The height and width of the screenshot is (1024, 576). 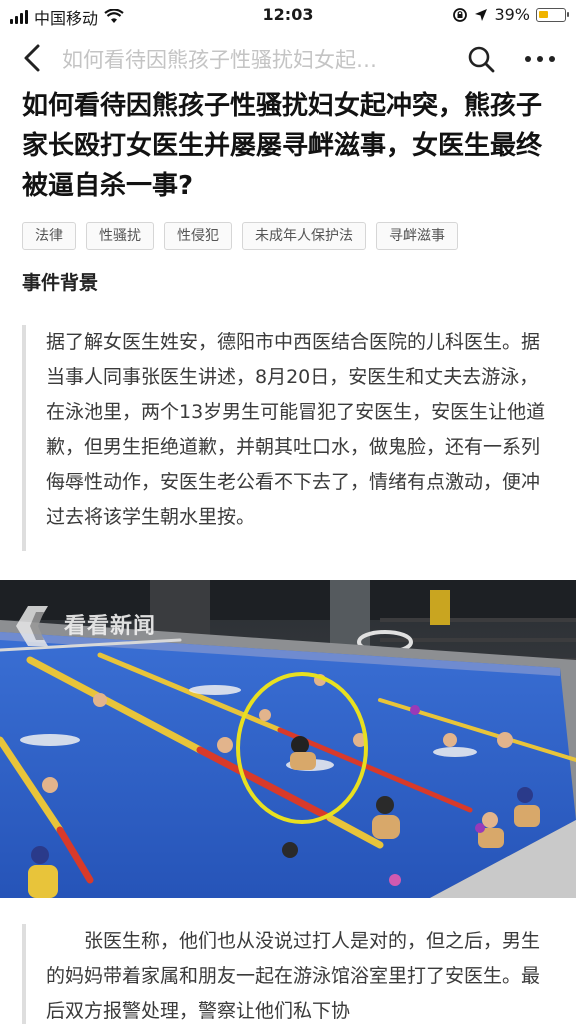 What do you see at coordinates (288, 15) in the screenshot?
I see `status-bar: 中国移动 12:03 39%` at bounding box center [288, 15].